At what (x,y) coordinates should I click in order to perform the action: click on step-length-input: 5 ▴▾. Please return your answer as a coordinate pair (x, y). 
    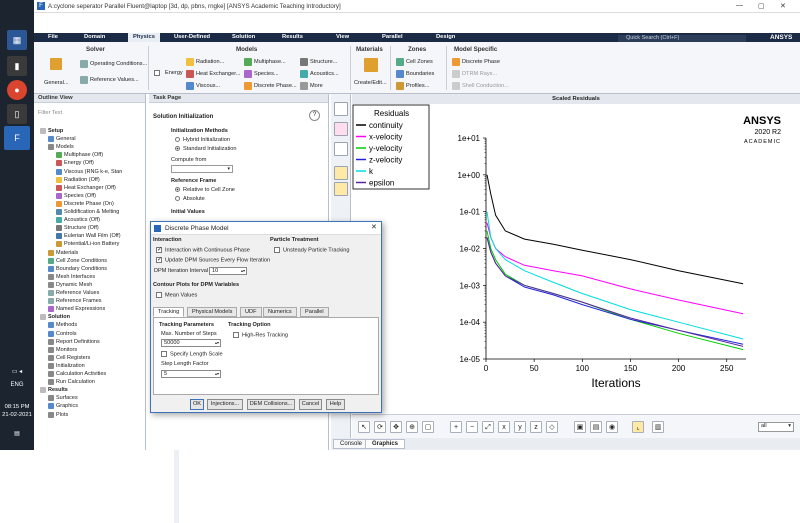
    Looking at the image, I should click on (191, 374).